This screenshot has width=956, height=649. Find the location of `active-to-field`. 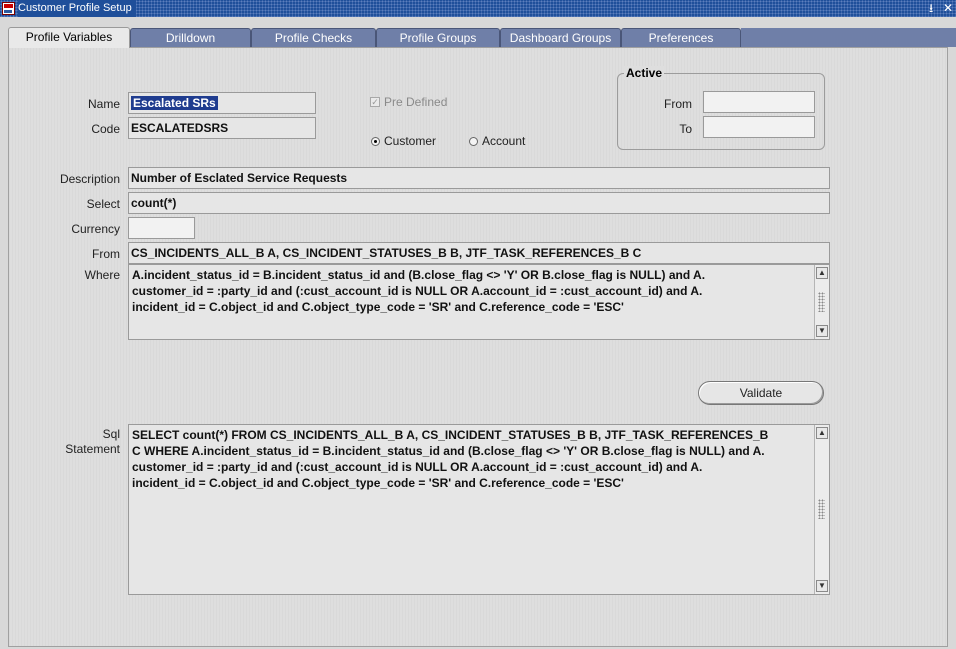

active-to-field is located at coordinates (759, 127).